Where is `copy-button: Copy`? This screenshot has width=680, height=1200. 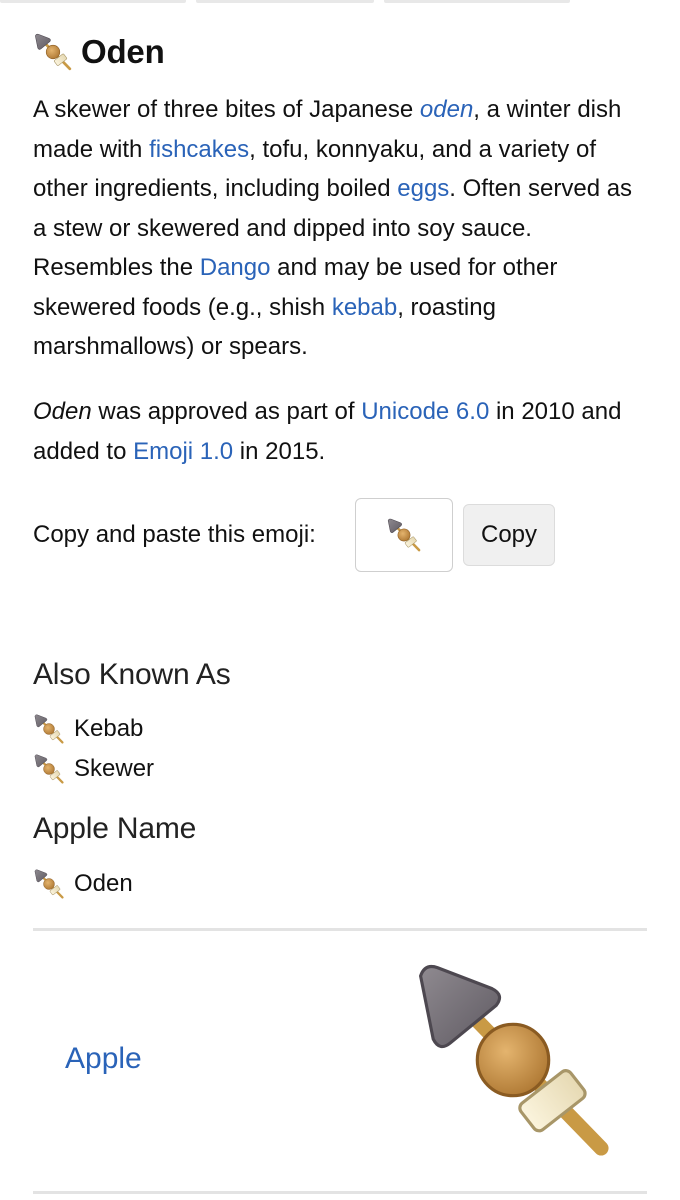
copy-button: Copy is located at coordinates (509, 535).